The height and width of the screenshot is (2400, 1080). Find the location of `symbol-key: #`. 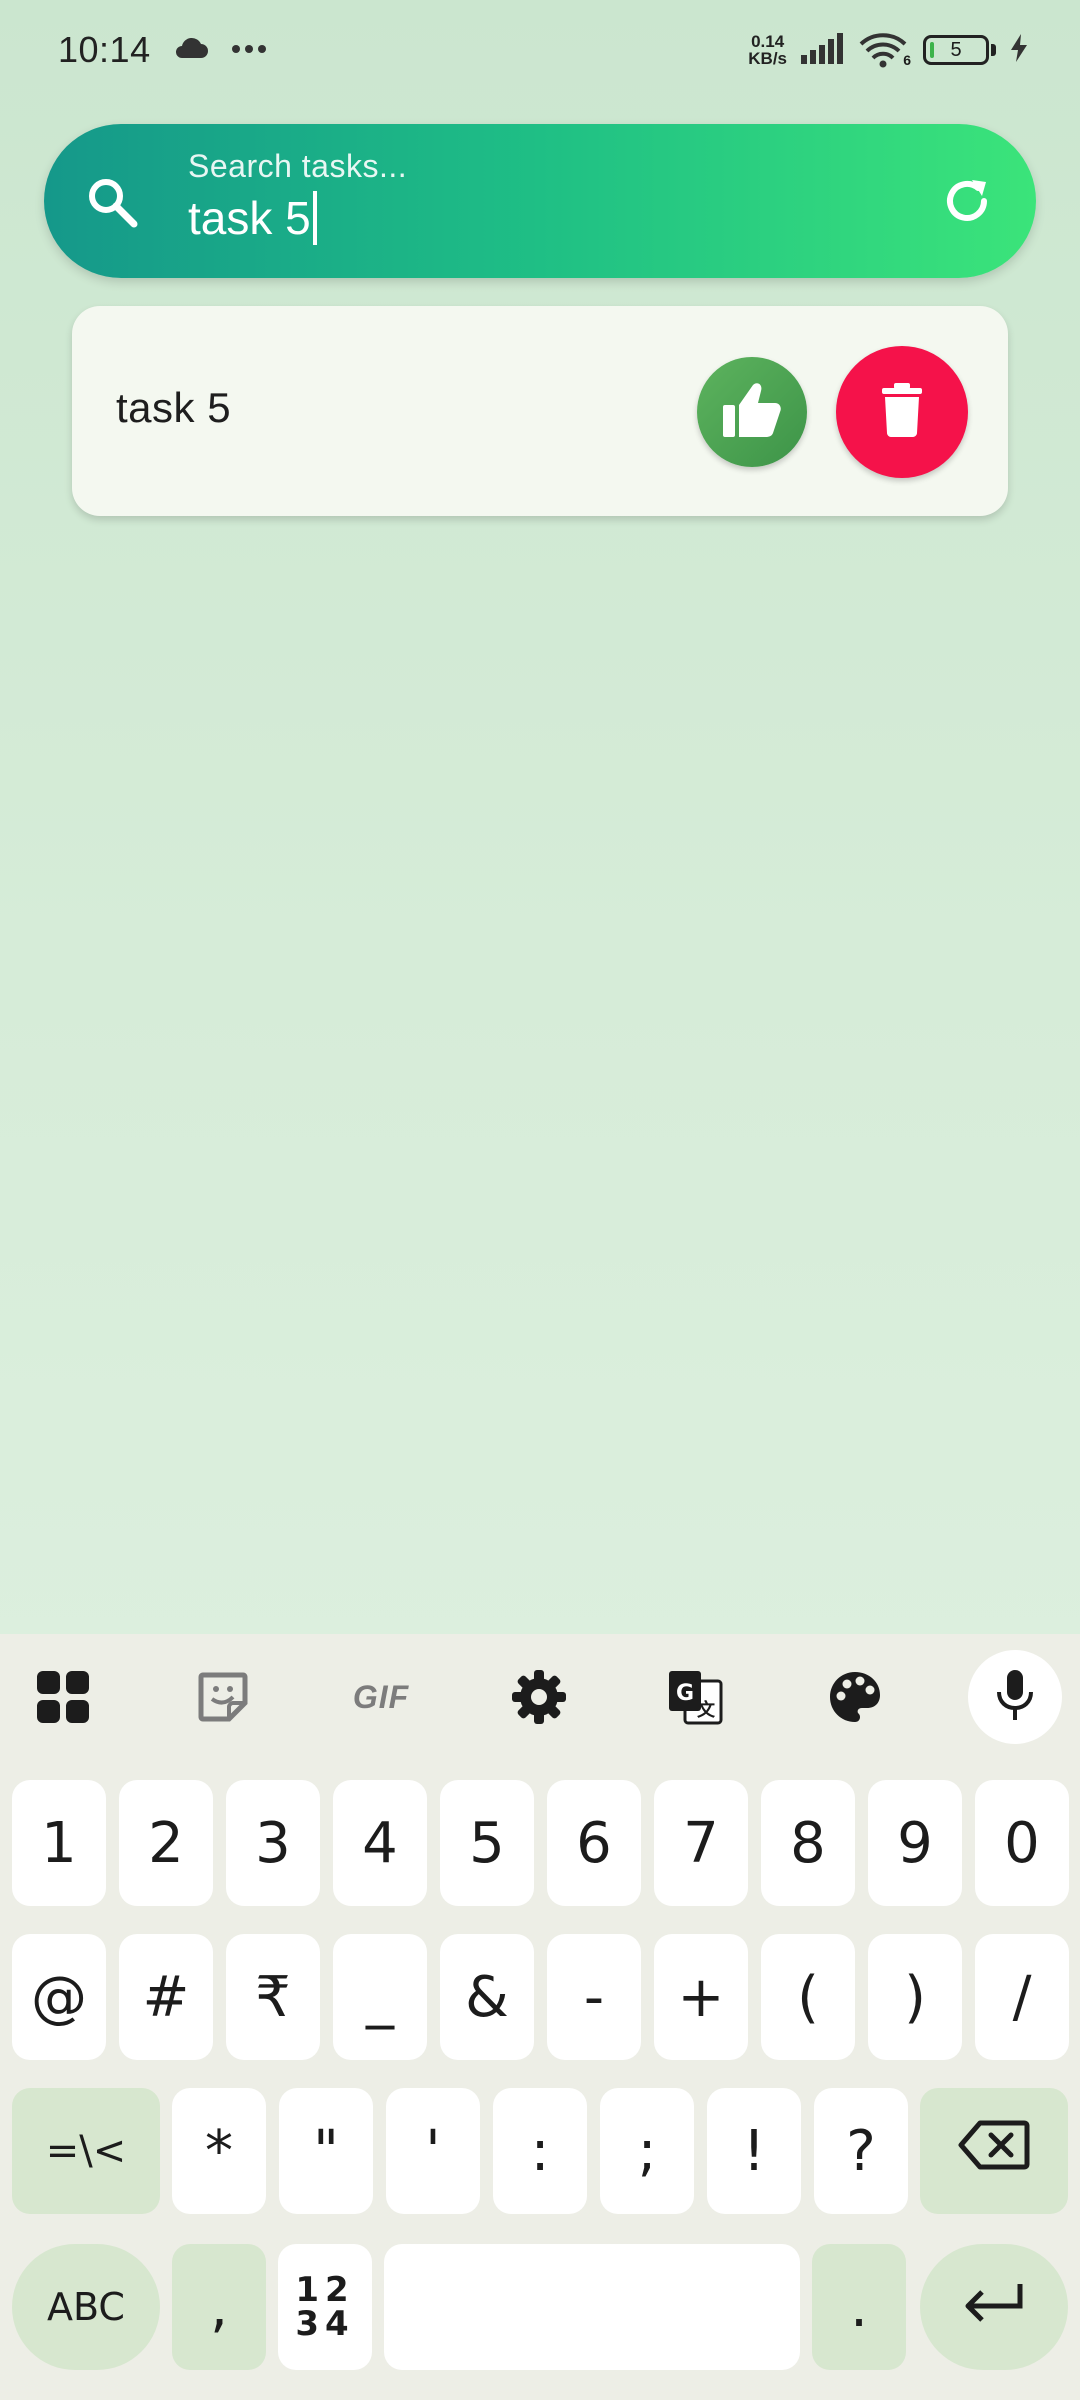

symbol-key: # is located at coordinates (166, 1997).